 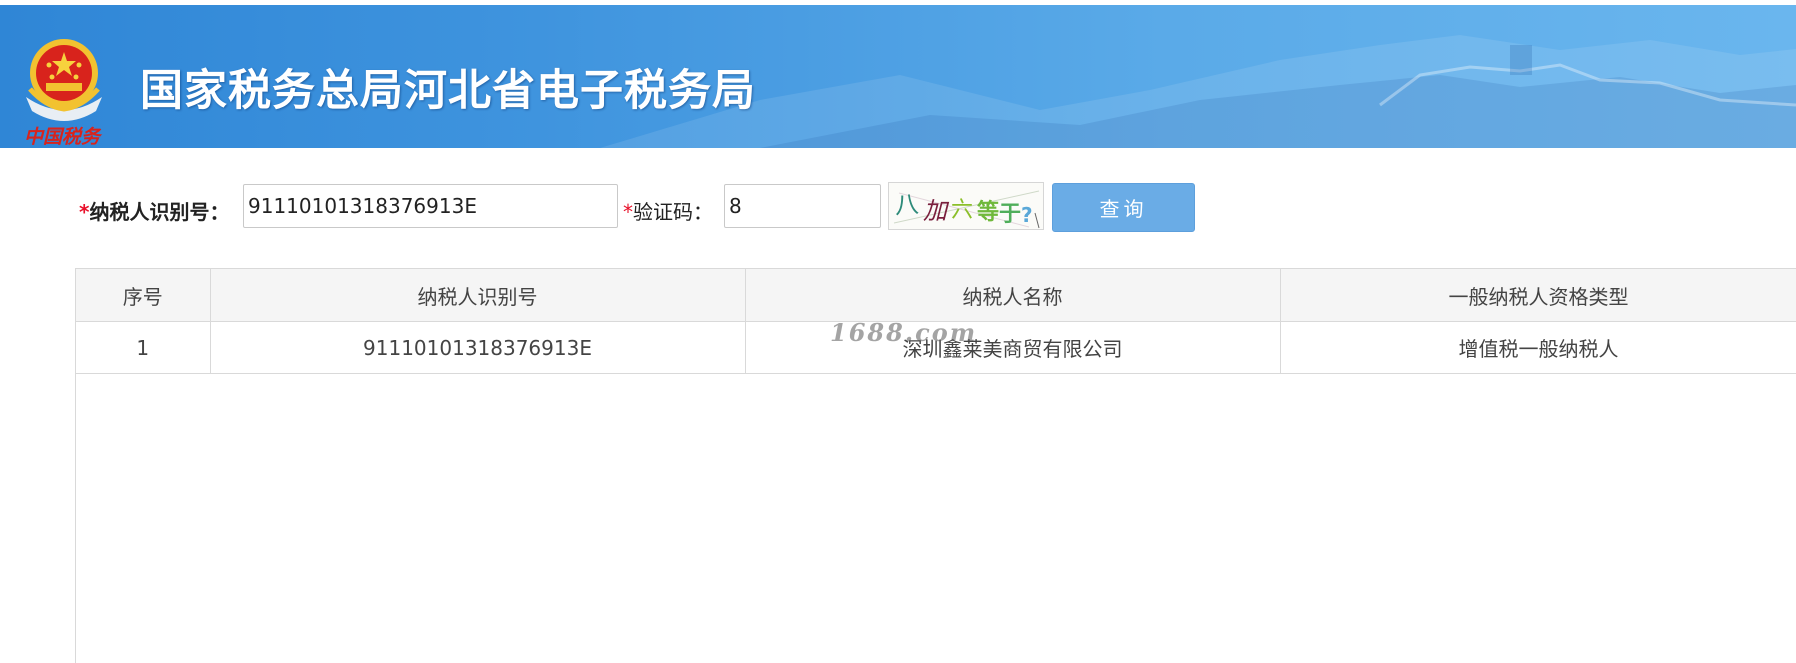 I want to click on page-title: 国家税务总局河北省电子税务局, so click(x=448, y=91).